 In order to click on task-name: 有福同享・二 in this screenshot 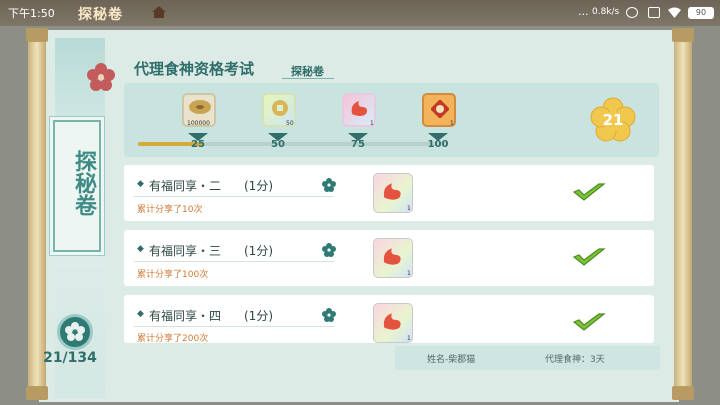, I will do `click(185, 186)`.